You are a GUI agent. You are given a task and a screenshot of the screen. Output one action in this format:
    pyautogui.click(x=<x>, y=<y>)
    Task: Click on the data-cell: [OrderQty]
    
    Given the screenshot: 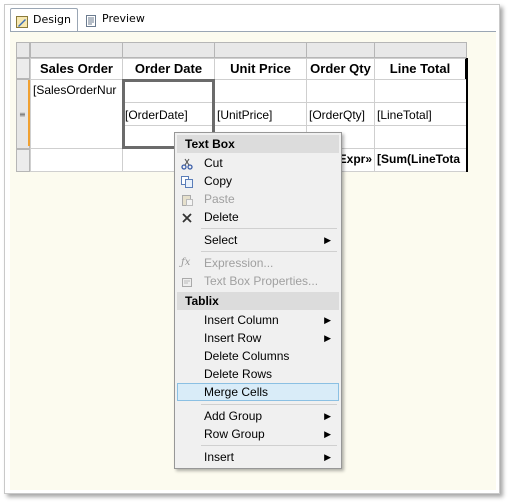 What is the action you would take?
    pyautogui.click(x=340, y=114)
    